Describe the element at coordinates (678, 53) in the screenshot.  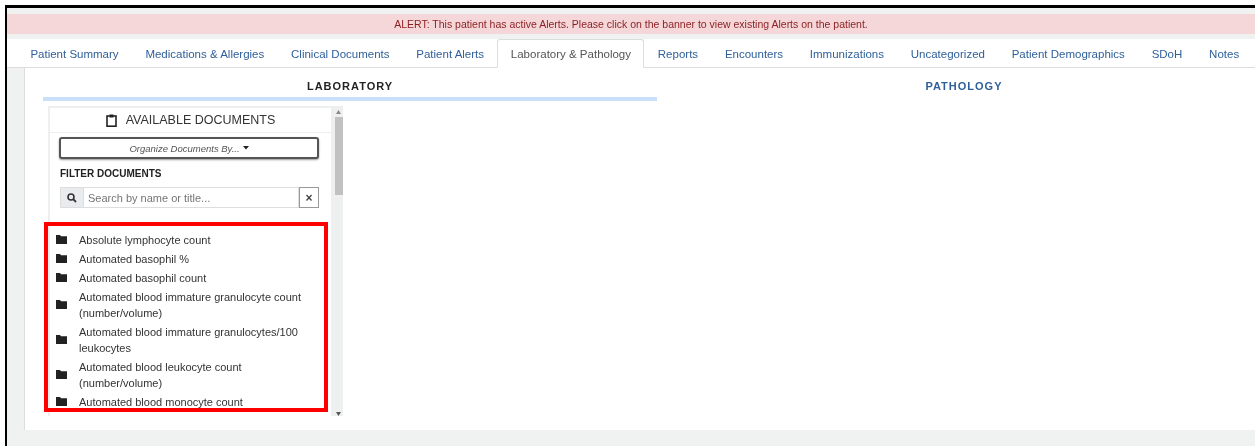
I see `tab: Reports` at that location.